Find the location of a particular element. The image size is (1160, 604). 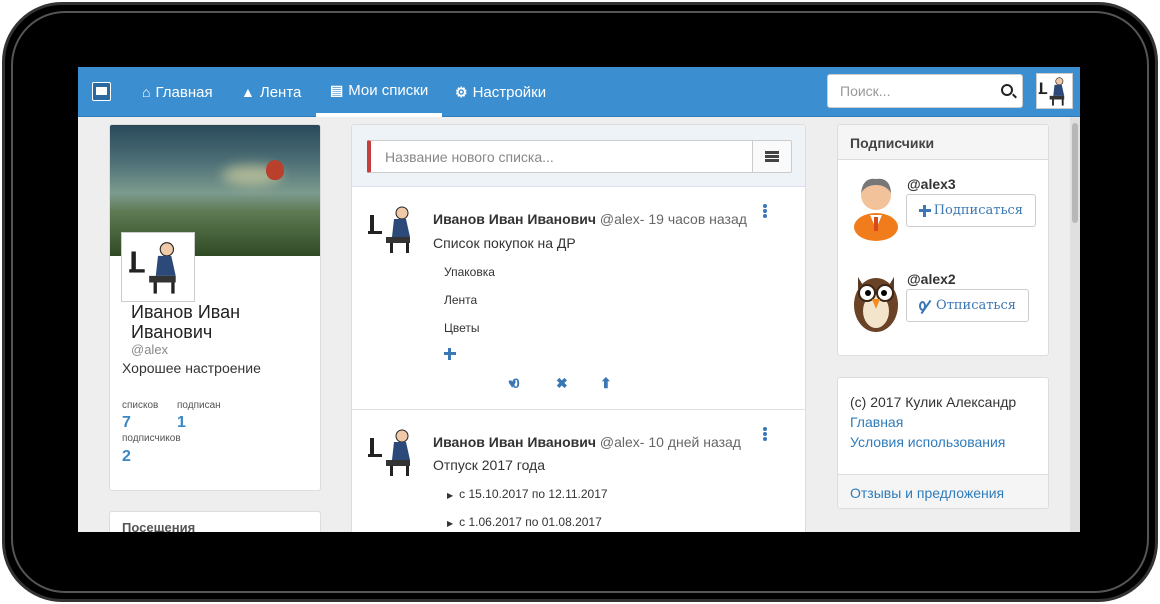

nav-settings-label: Настройки is located at coordinates (509, 92).